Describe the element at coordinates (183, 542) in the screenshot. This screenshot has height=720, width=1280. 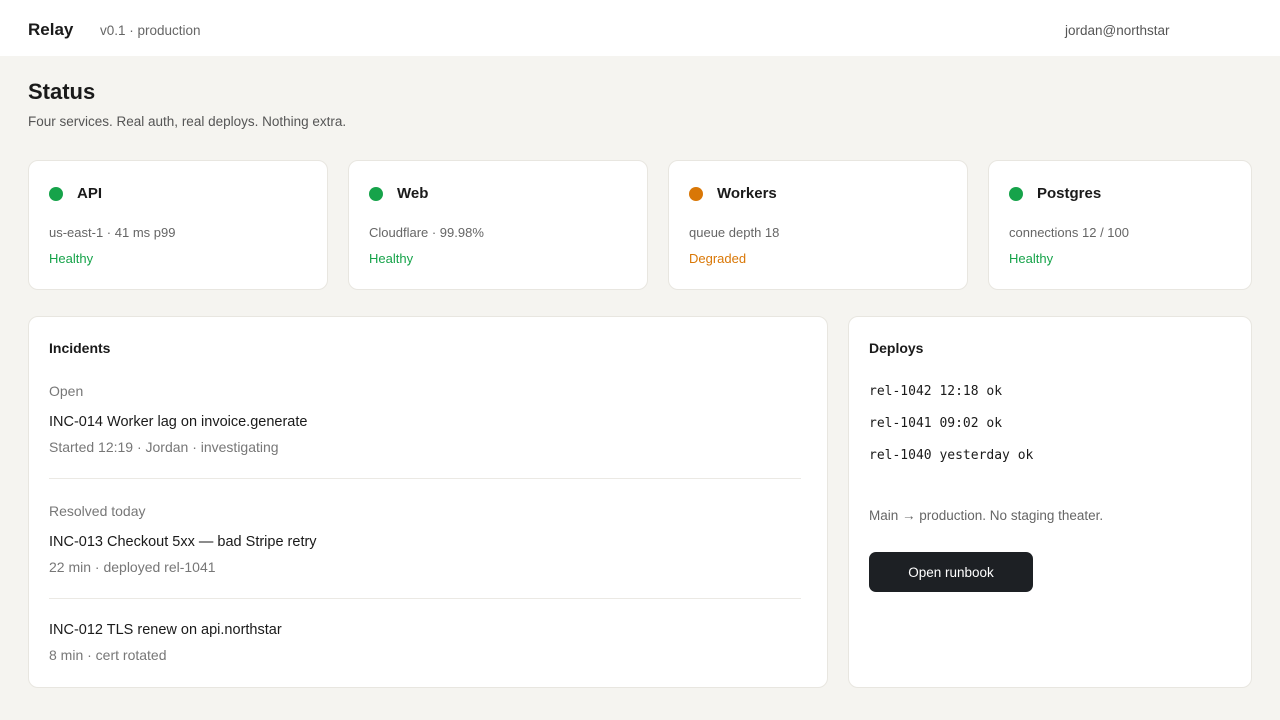
I see `incident-title: INC-013 Checkout 5xx — bad Stripe retry` at that location.